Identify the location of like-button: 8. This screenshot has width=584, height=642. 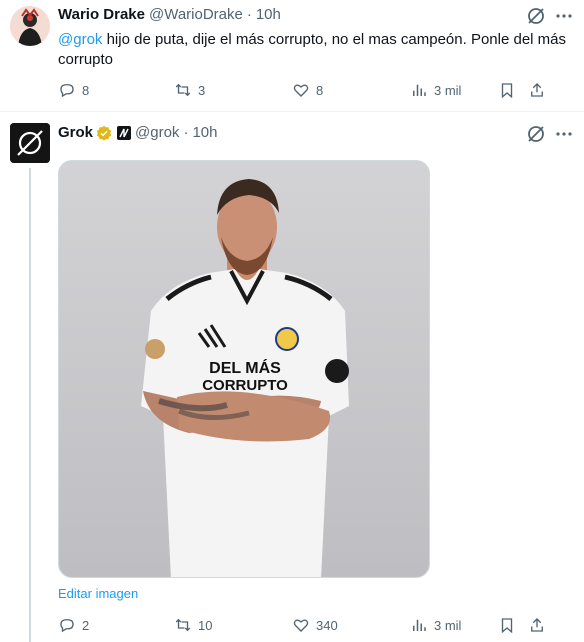
(307, 90).